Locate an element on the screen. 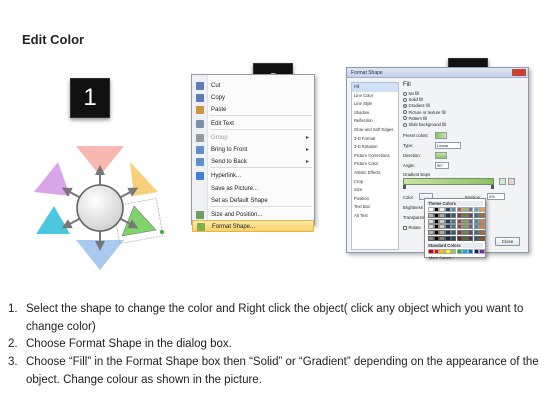 The height and width of the screenshot is (420, 560). close-button: Close is located at coordinates (507, 241).